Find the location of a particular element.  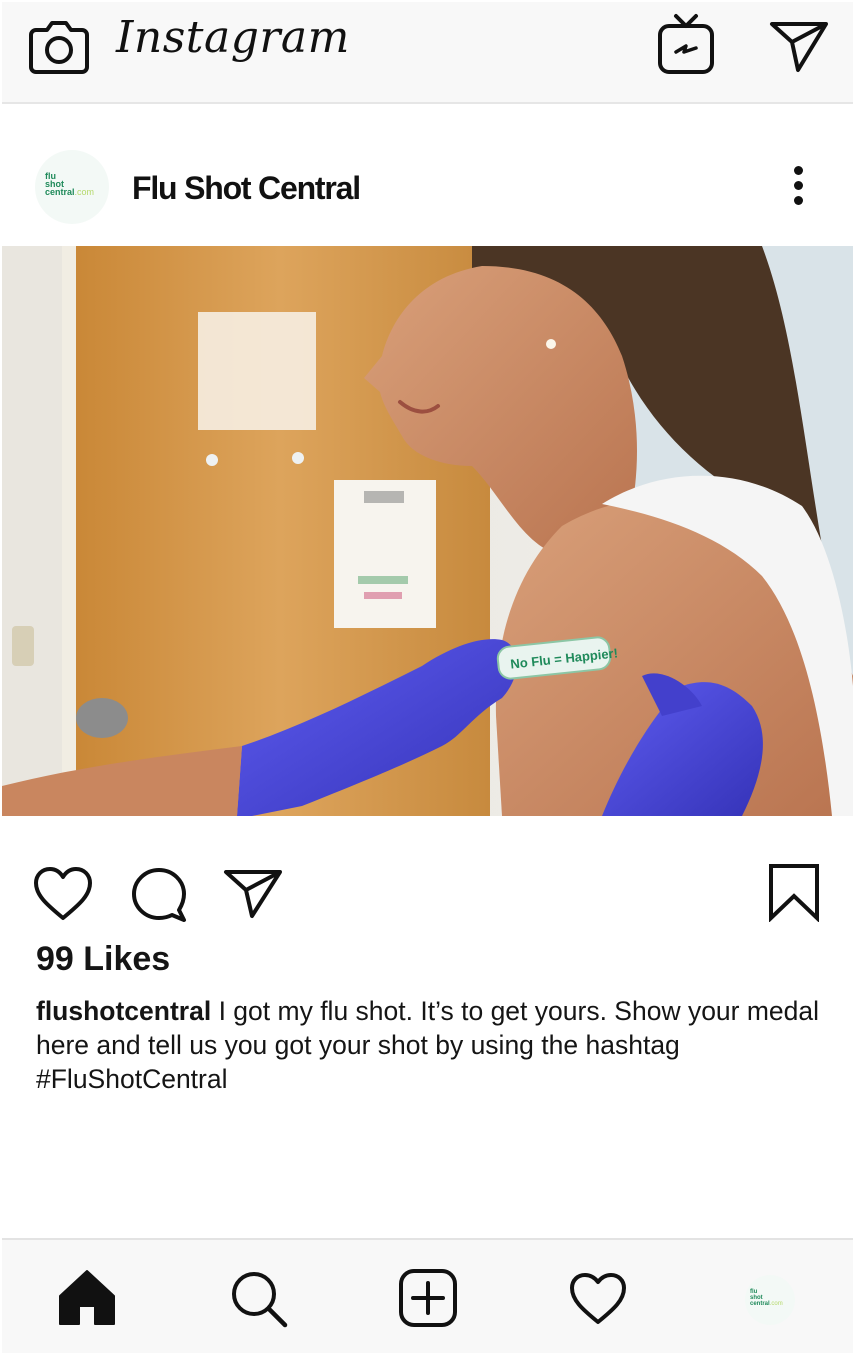

igtv-icon is located at coordinates (686, 44).